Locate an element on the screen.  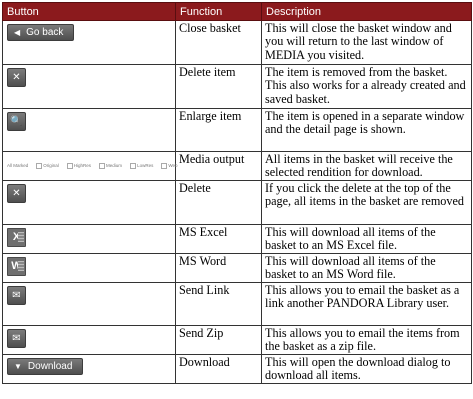
send-link-button: ✉ is located at coordinates (16, 295).